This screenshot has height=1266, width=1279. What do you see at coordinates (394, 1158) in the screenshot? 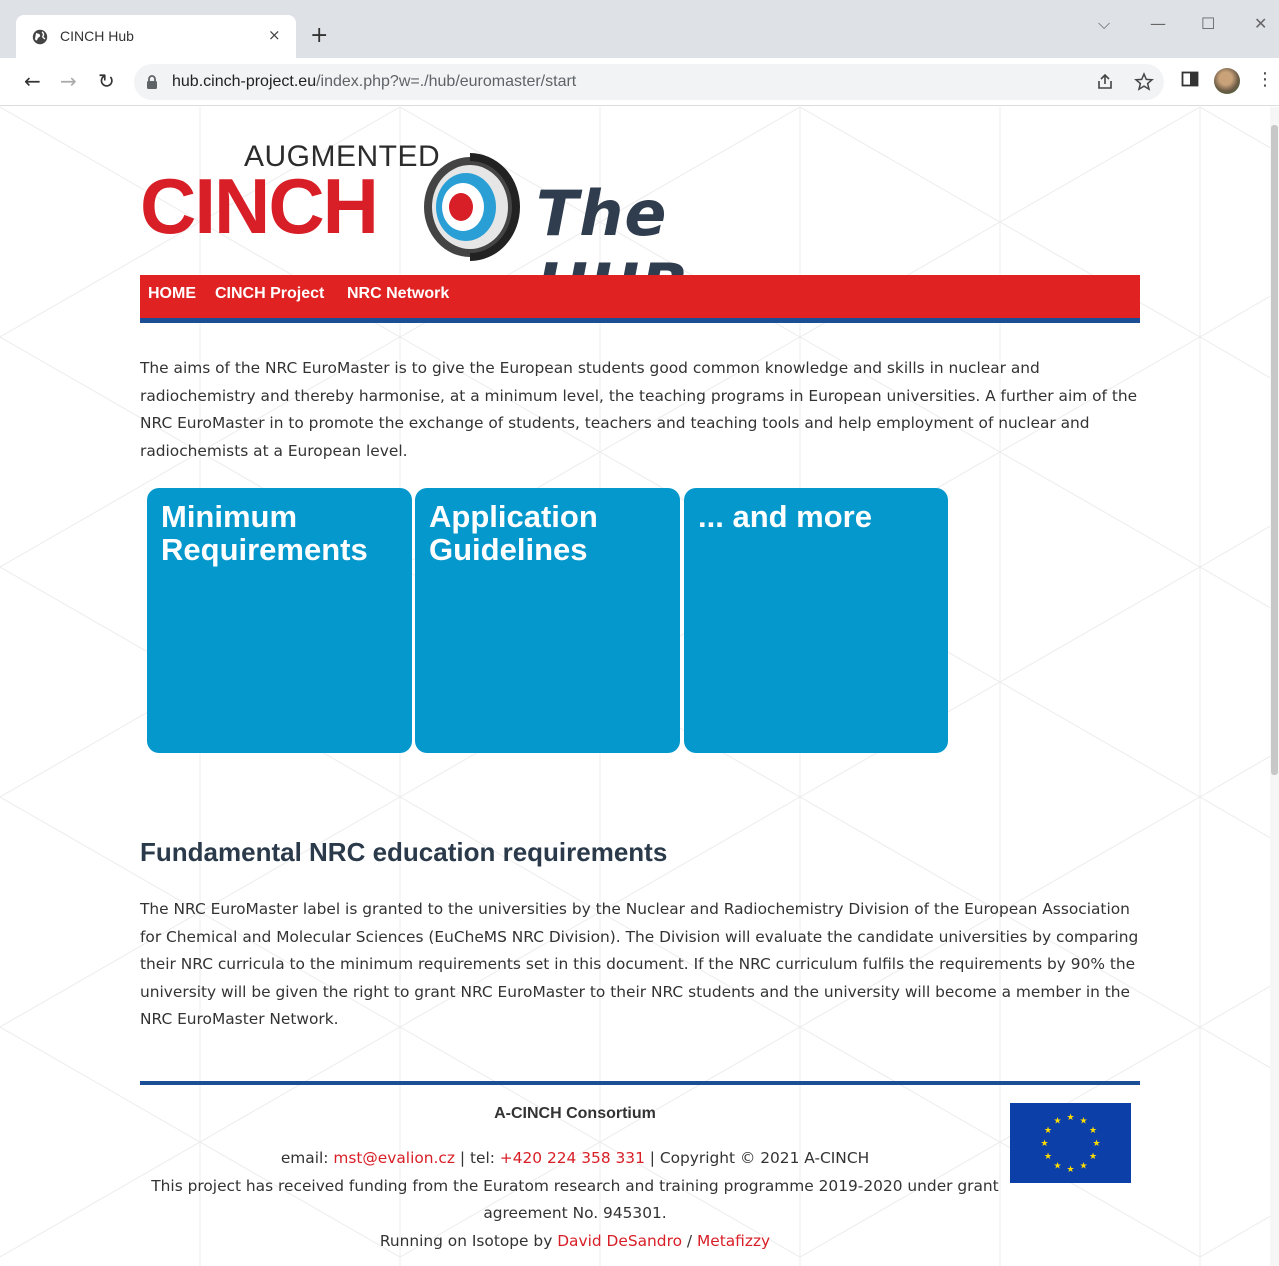
I see `email-link: mst@evalion.cz` at bounding box center [394, 1158].